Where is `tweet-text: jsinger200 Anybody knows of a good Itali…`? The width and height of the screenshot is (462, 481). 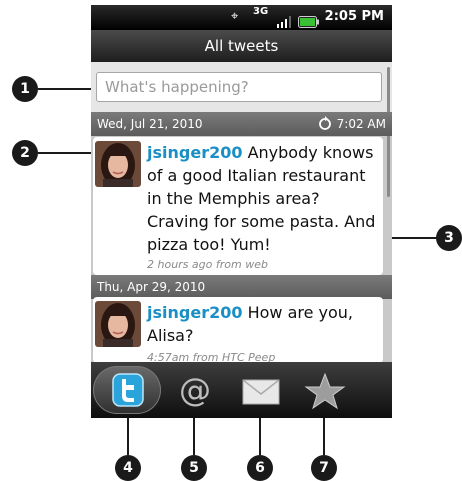
tweet-text: jsinger200 Anybody knows of a good Itali… is located at coordinates (262, 198).